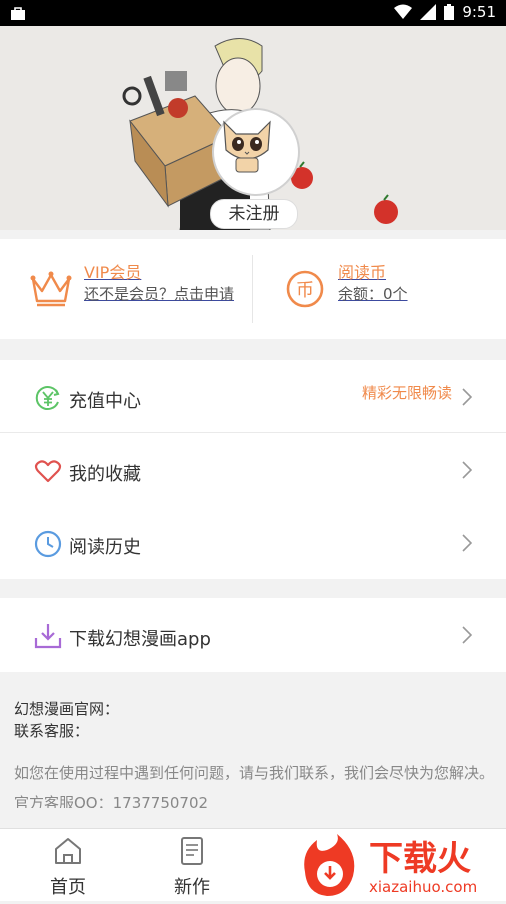 The height and width of the screenshot is (904, 506). Describe the element at coordinates (105, 474) in the screenshot. I see `menu-label: 我的收藏` at that location.